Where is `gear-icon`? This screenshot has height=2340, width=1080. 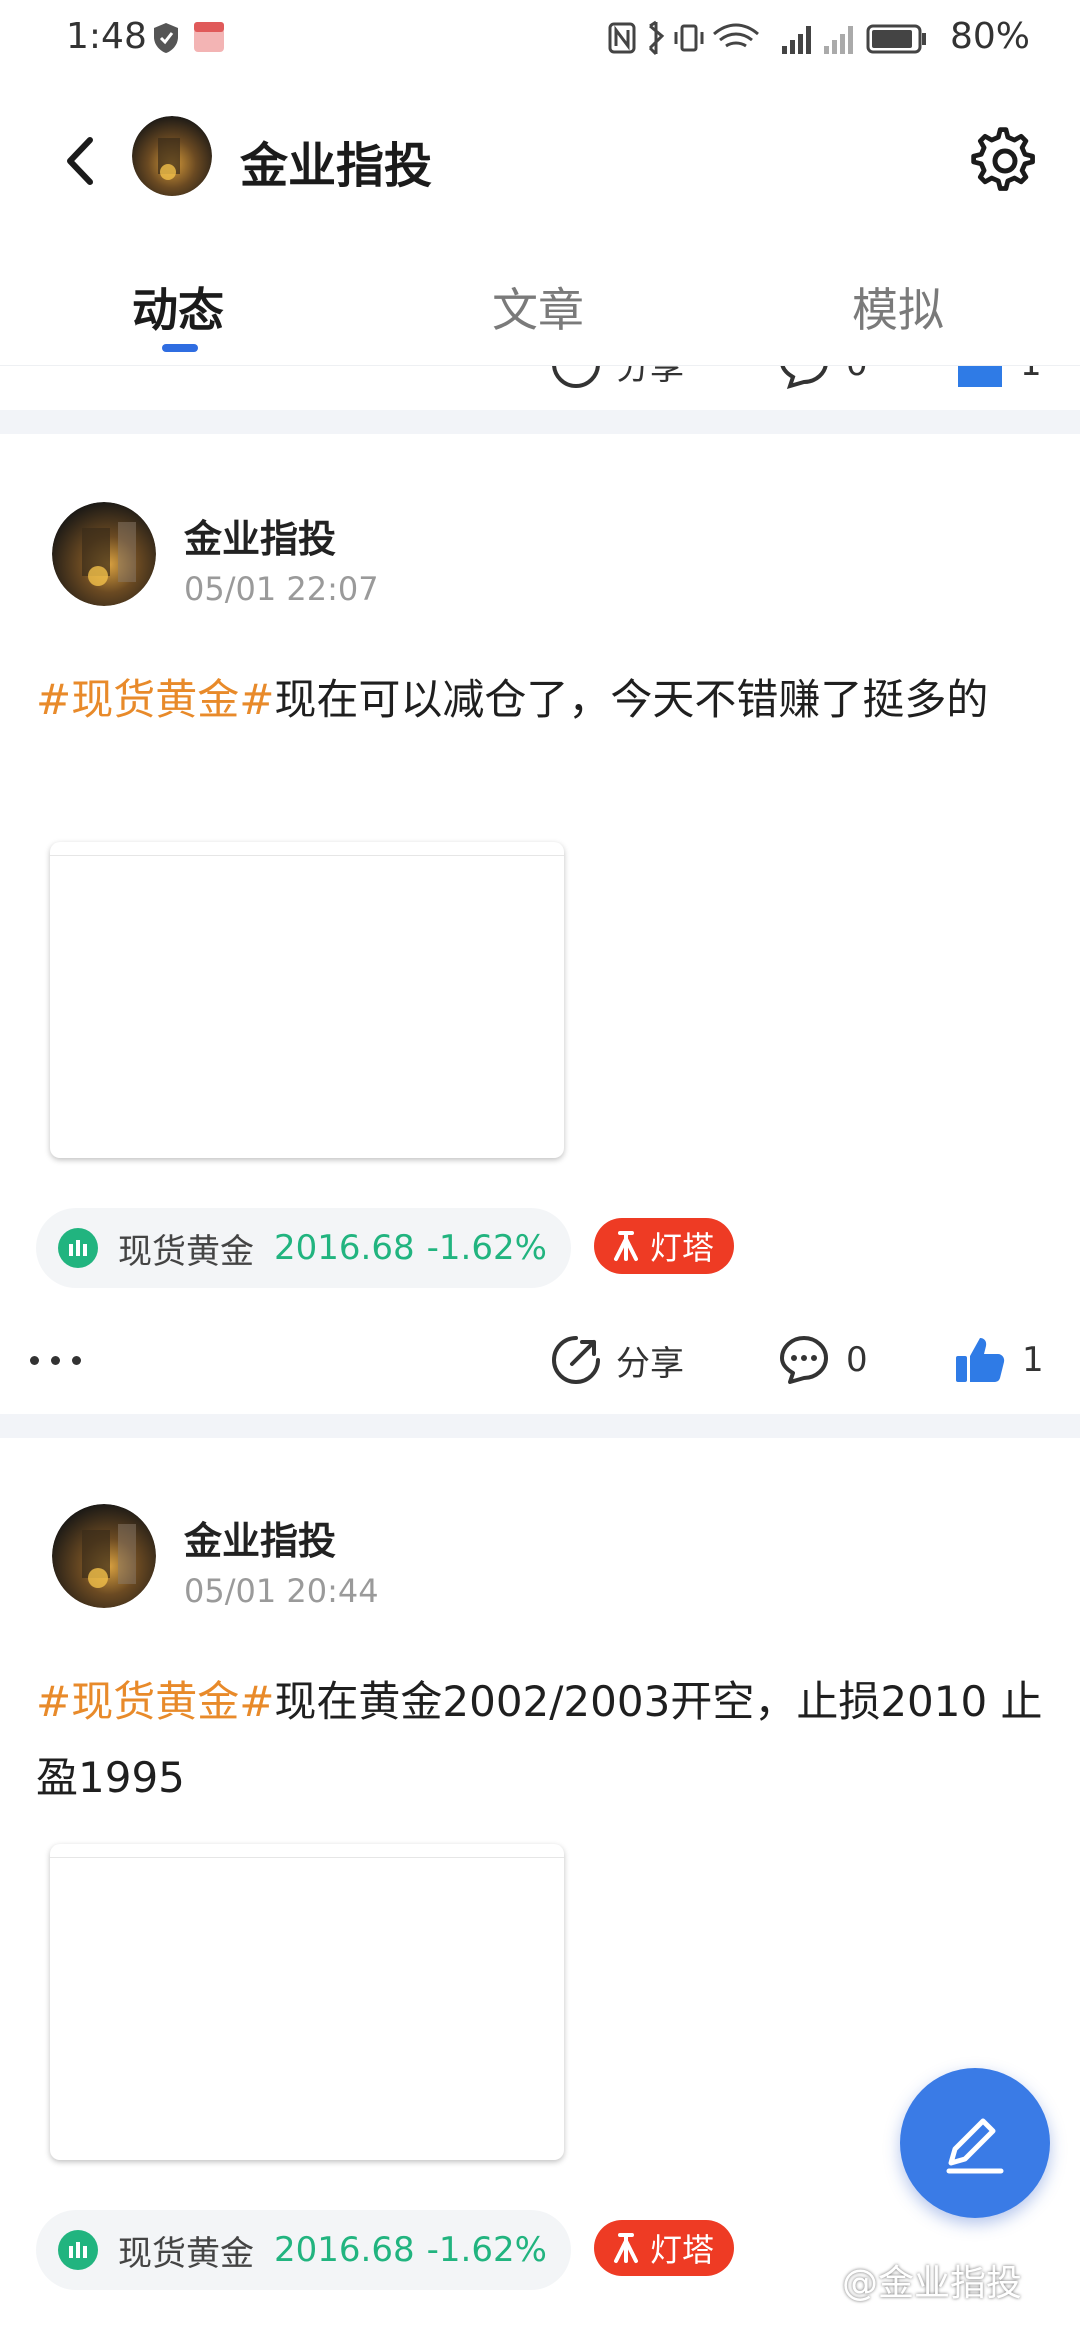
gear-icon is located at coordinates (1005, 161).